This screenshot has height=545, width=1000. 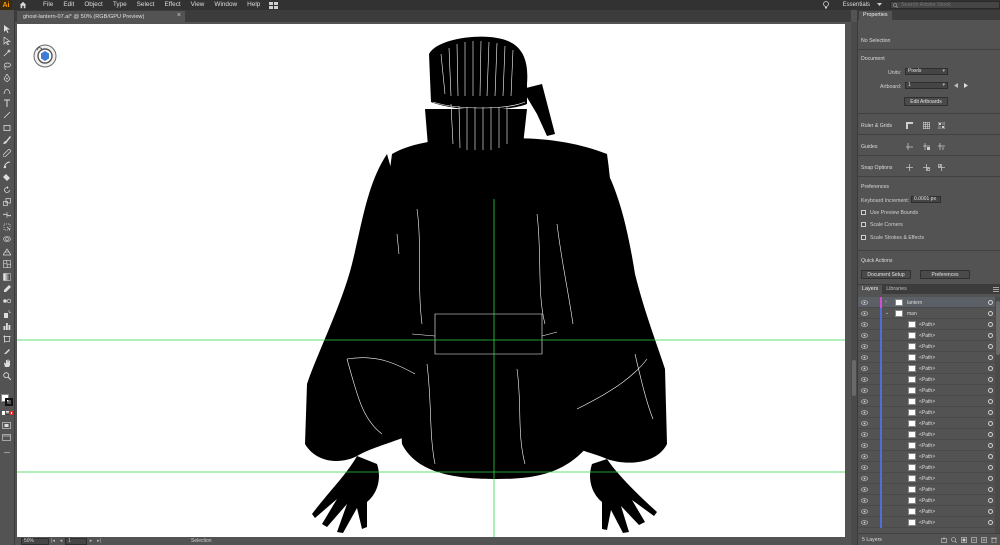 What do you see at coordinates (973, 539) in the screenshot?
I see `new-sublayer-icon` at bounding box center [973, 539].